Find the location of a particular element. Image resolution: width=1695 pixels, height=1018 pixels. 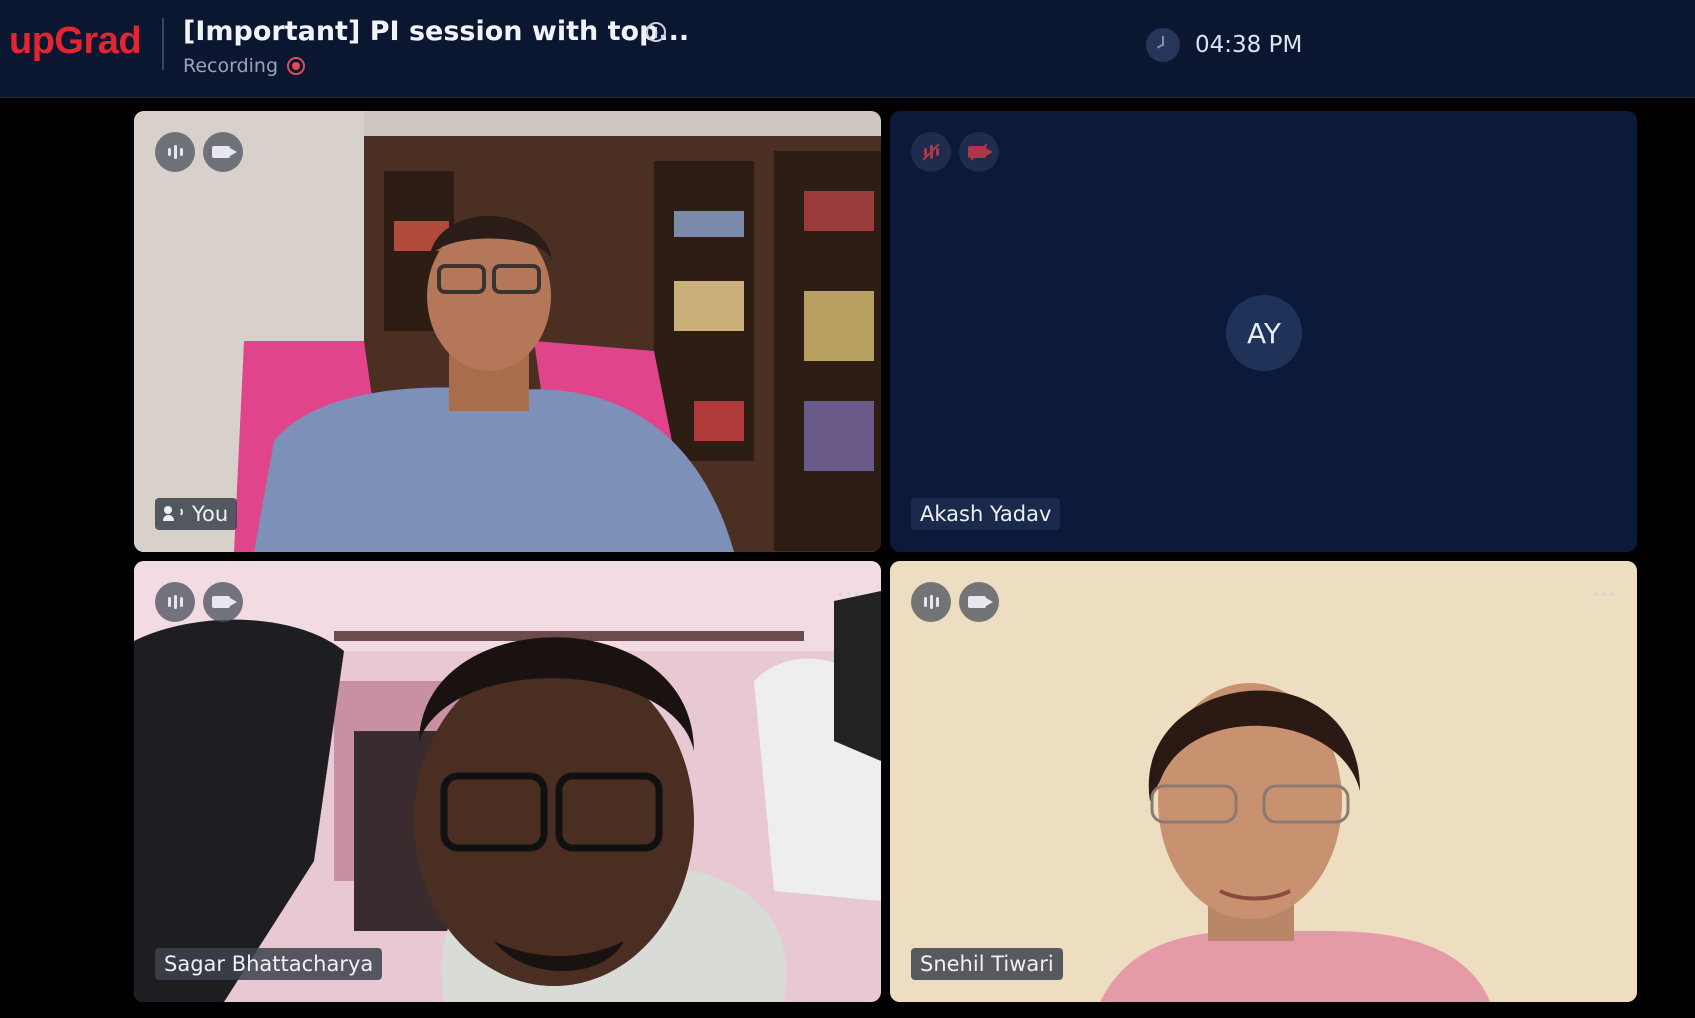

clock-time: 04:38 PM is located at coordinates (1249, 45).